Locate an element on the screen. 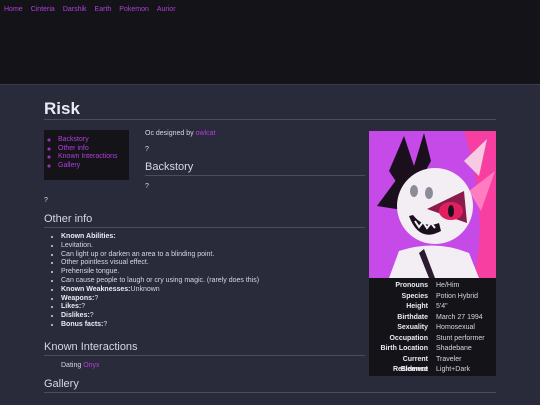 This screenshot has height=405, width=540. stat-row-birth-location: Birth Location Shadebane is located at coordinates (432, 349).